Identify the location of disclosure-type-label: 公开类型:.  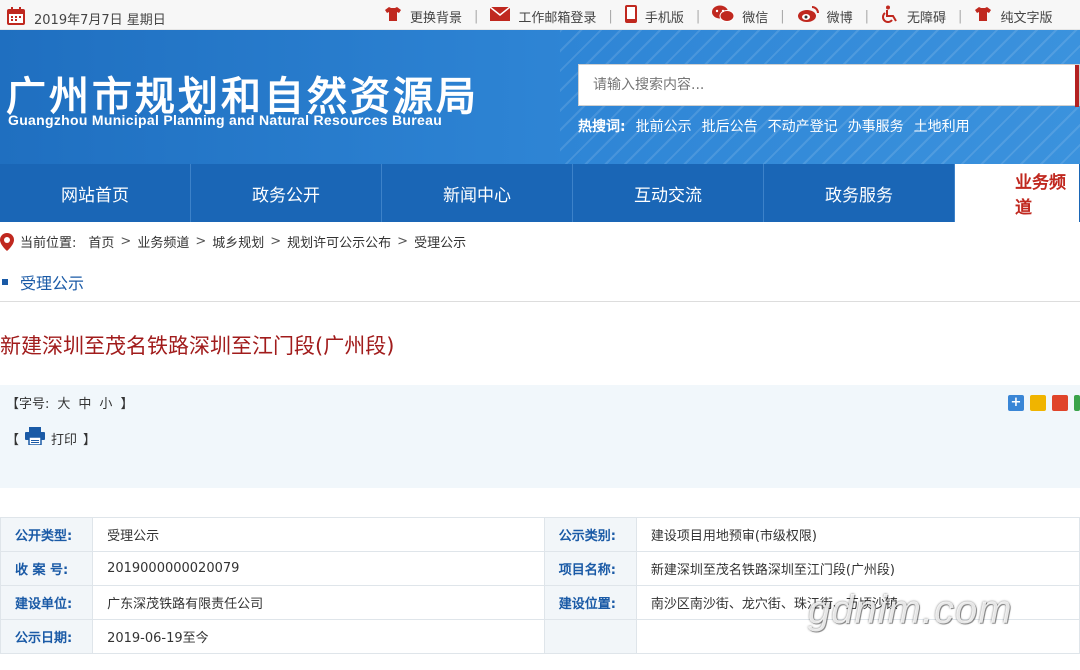
(47, 534).